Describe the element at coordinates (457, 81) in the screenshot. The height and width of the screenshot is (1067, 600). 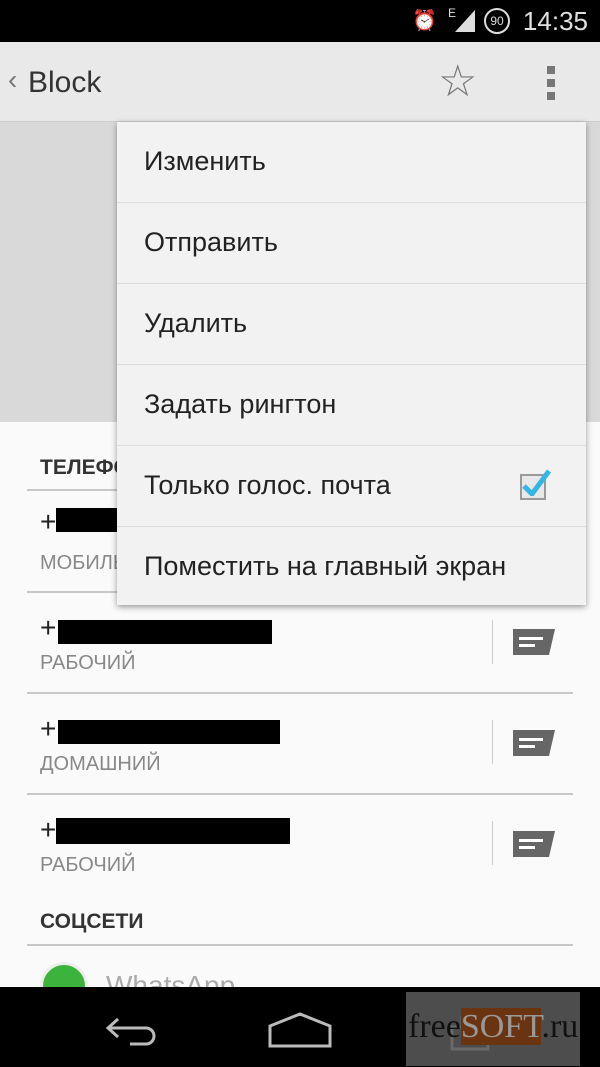
I see `star-icon: ☆` at that location.